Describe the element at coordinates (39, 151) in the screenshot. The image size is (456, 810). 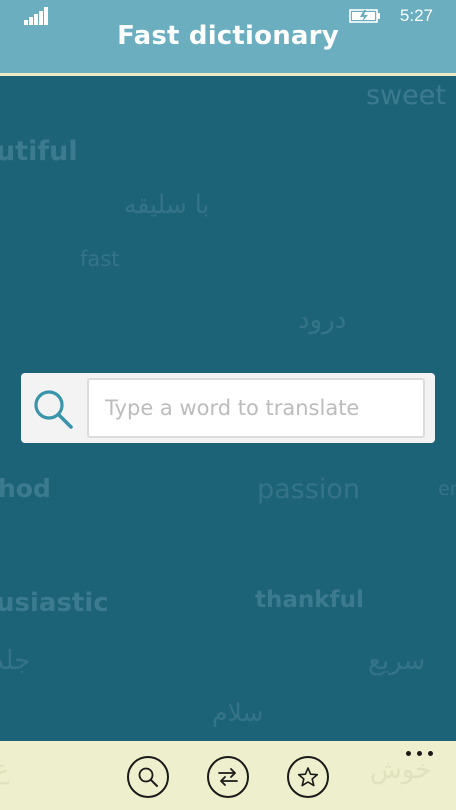
I see `background-word: utiful` at that location.